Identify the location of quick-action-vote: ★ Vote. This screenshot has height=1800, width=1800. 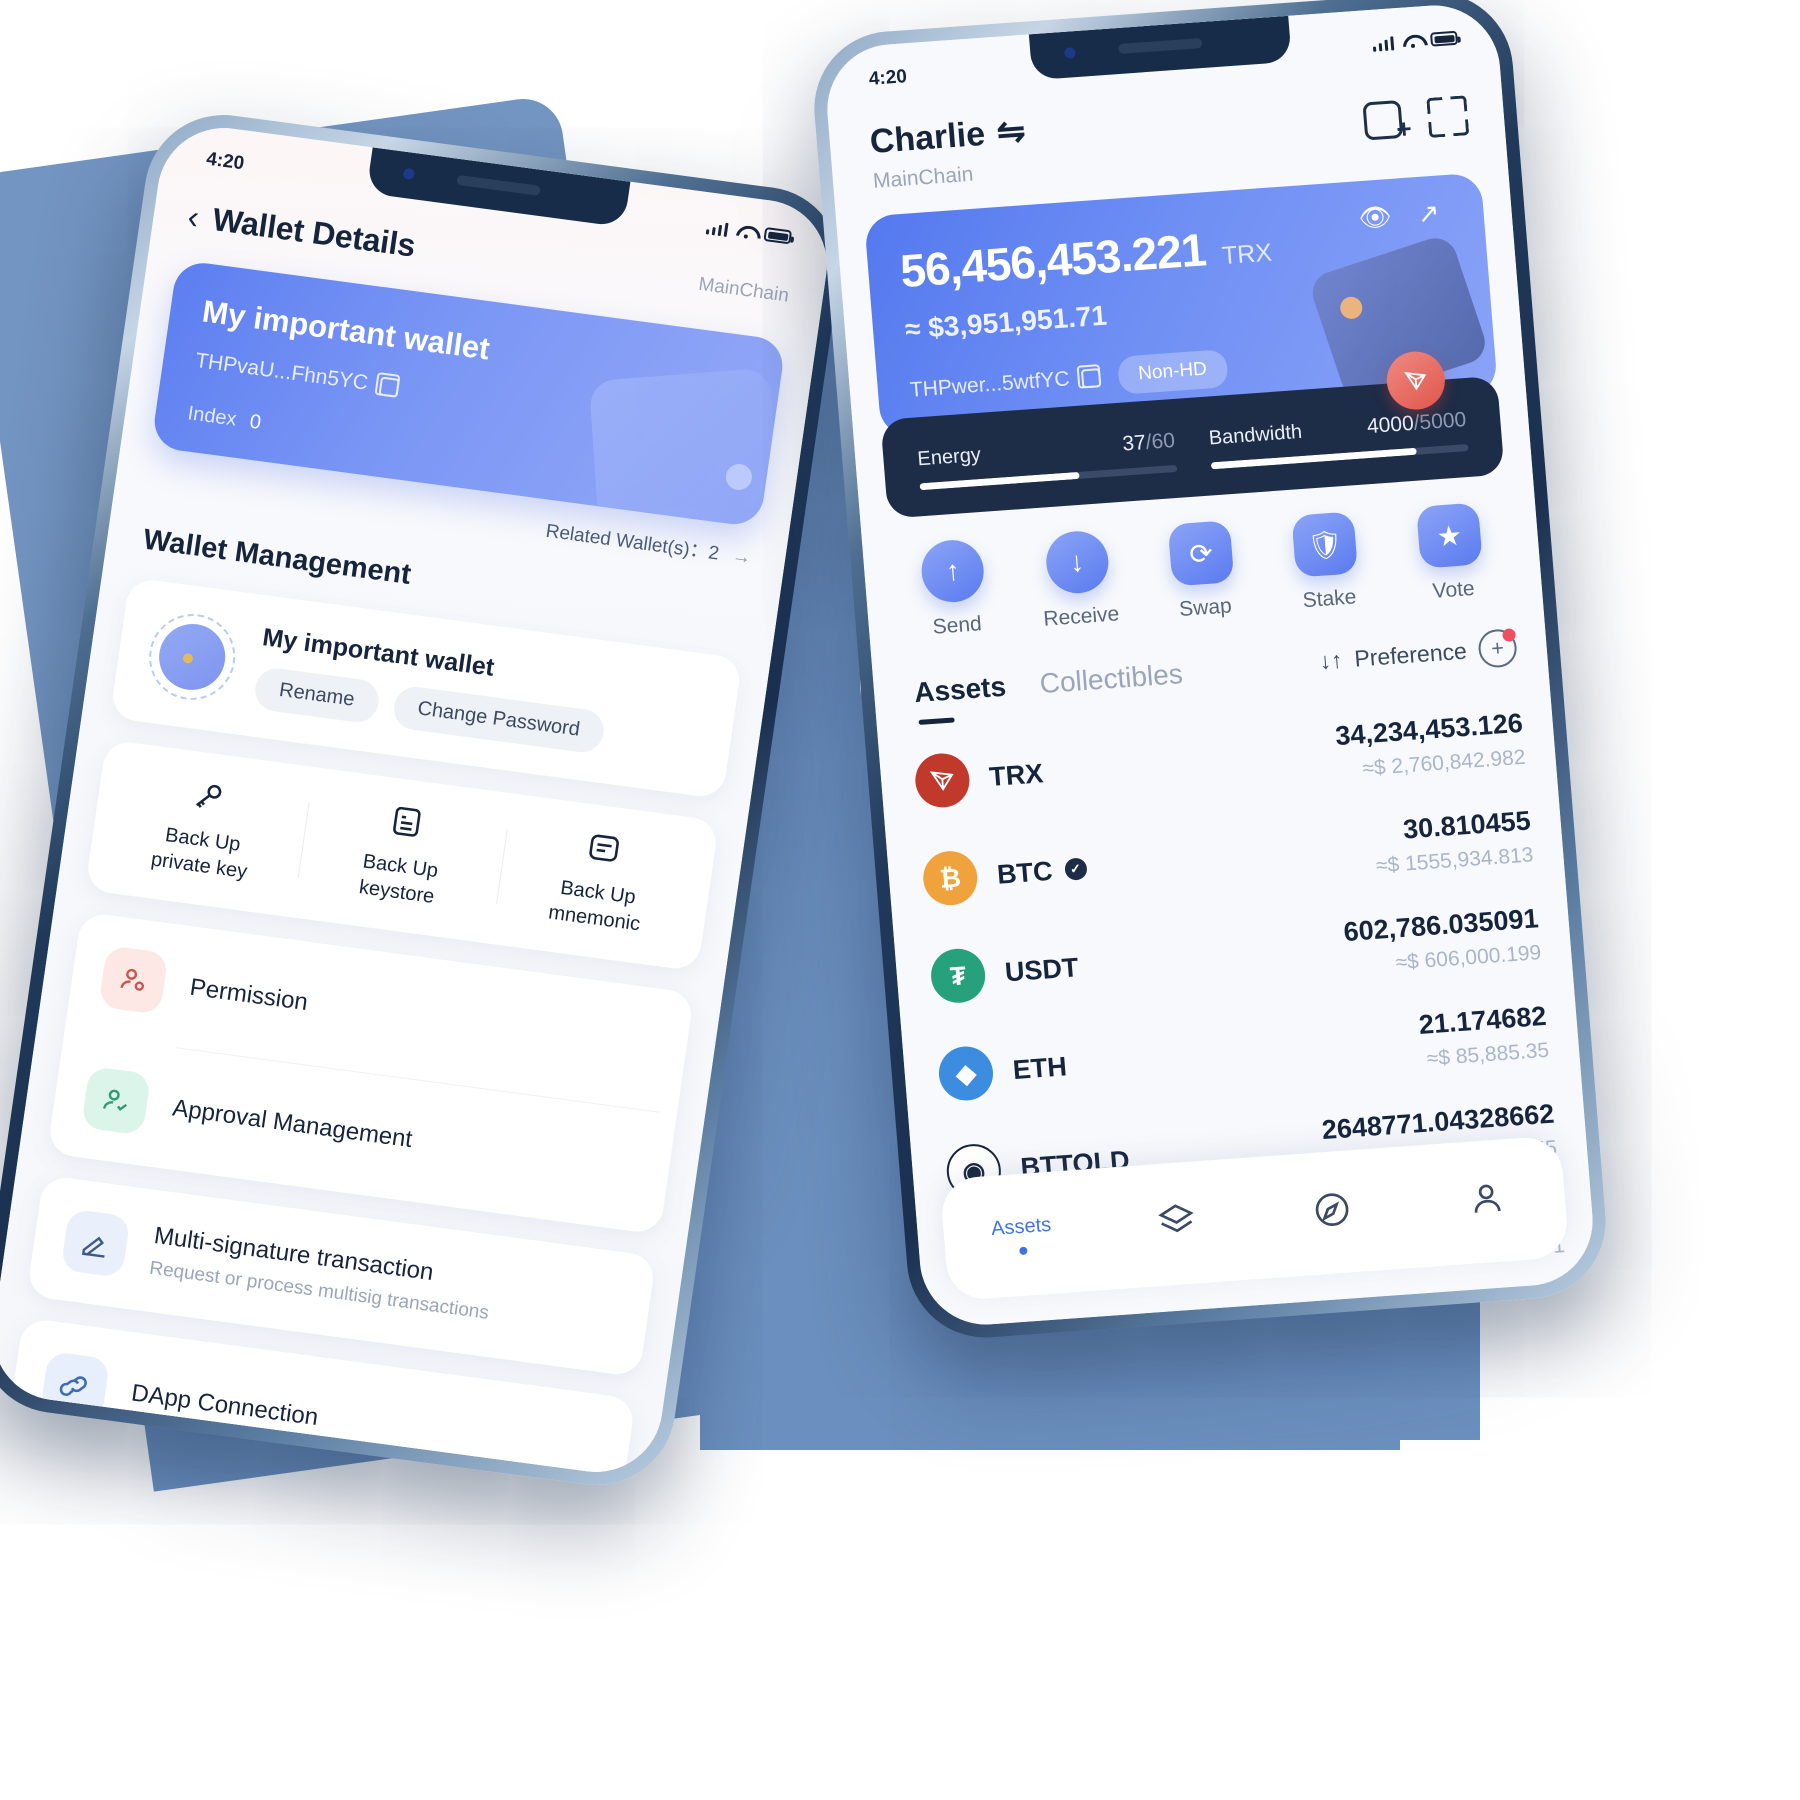
(1451, 553).